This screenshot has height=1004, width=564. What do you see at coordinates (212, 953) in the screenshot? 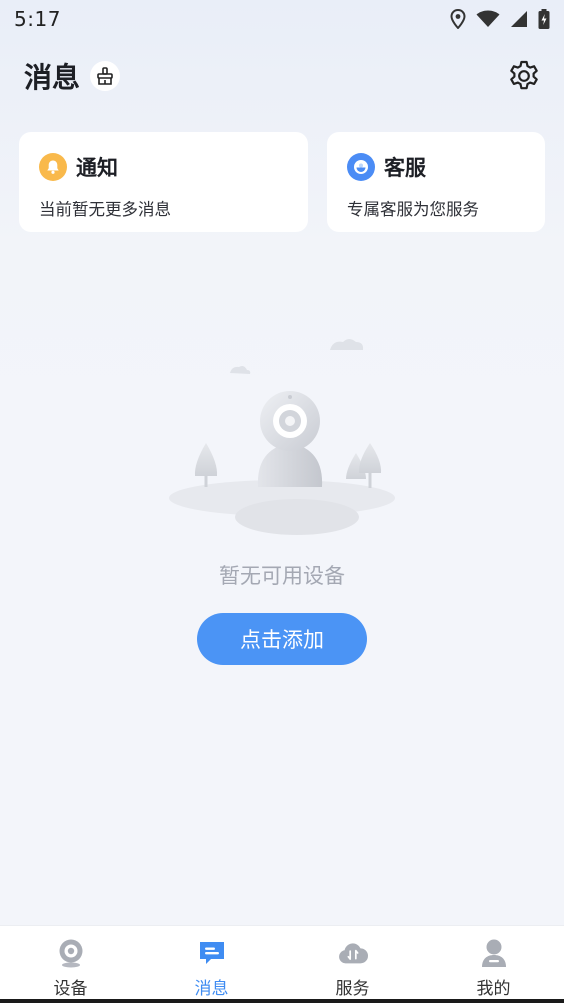
I see `message-icon` at bounding box center [212, 953].